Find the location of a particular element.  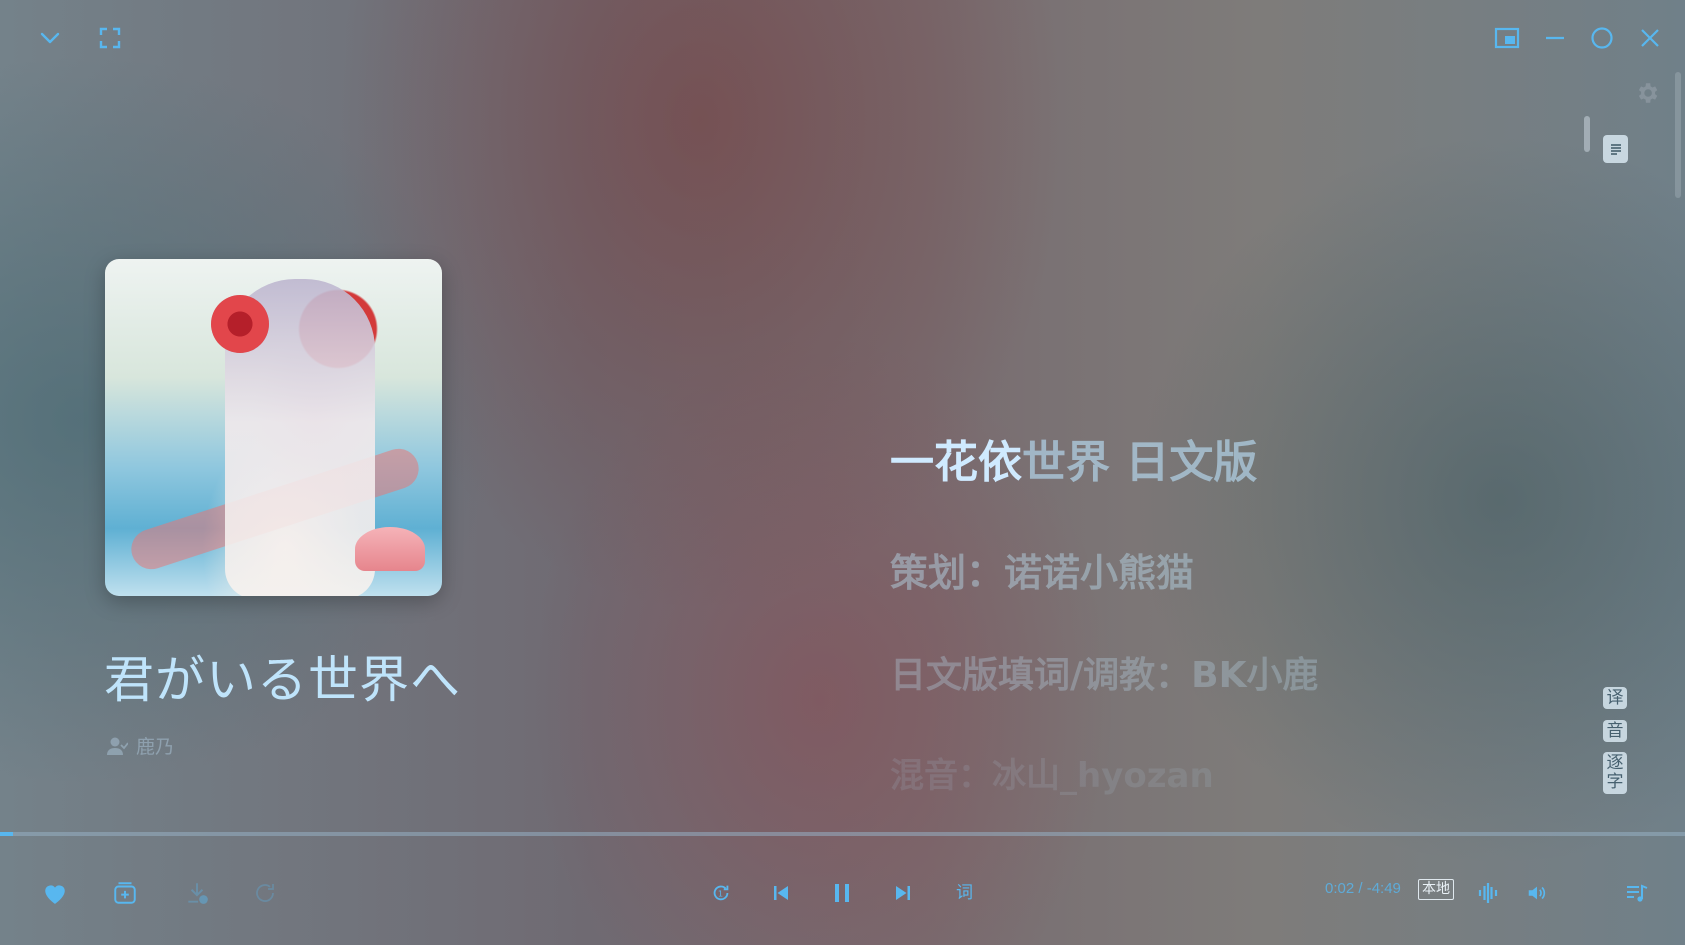

download-done-icon is located at coordinates (198, 893).